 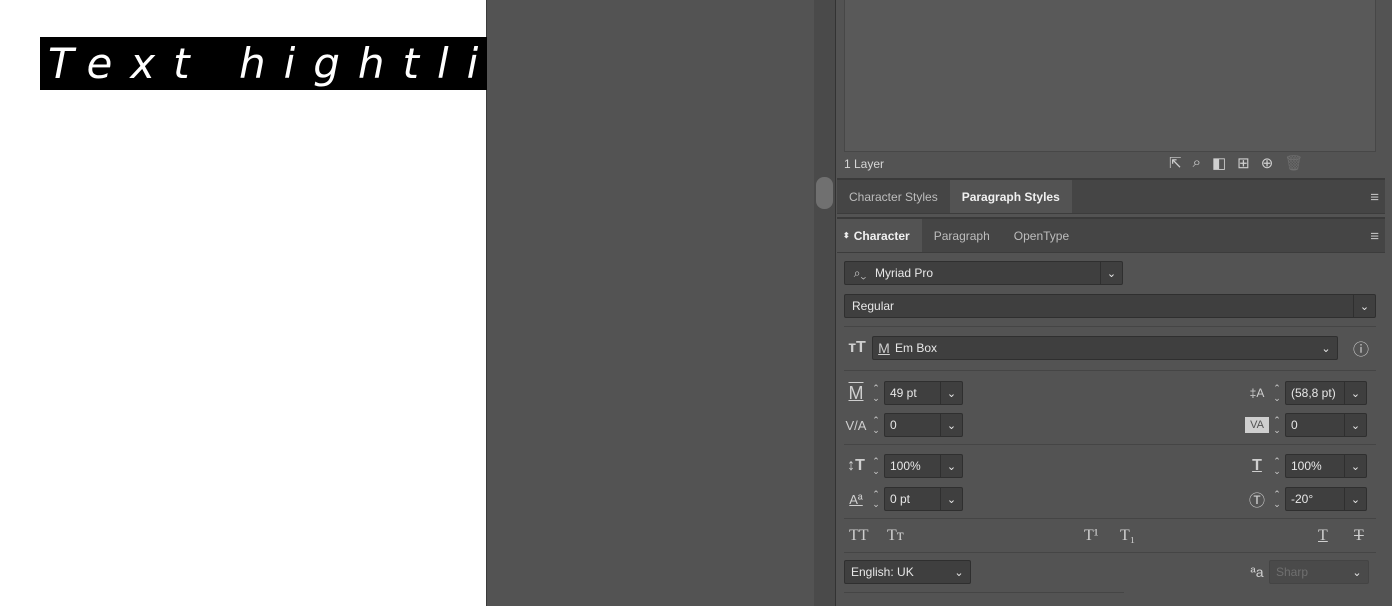 I want to click on leading-value: (58,8 pt), so click(x=1313, y=393).